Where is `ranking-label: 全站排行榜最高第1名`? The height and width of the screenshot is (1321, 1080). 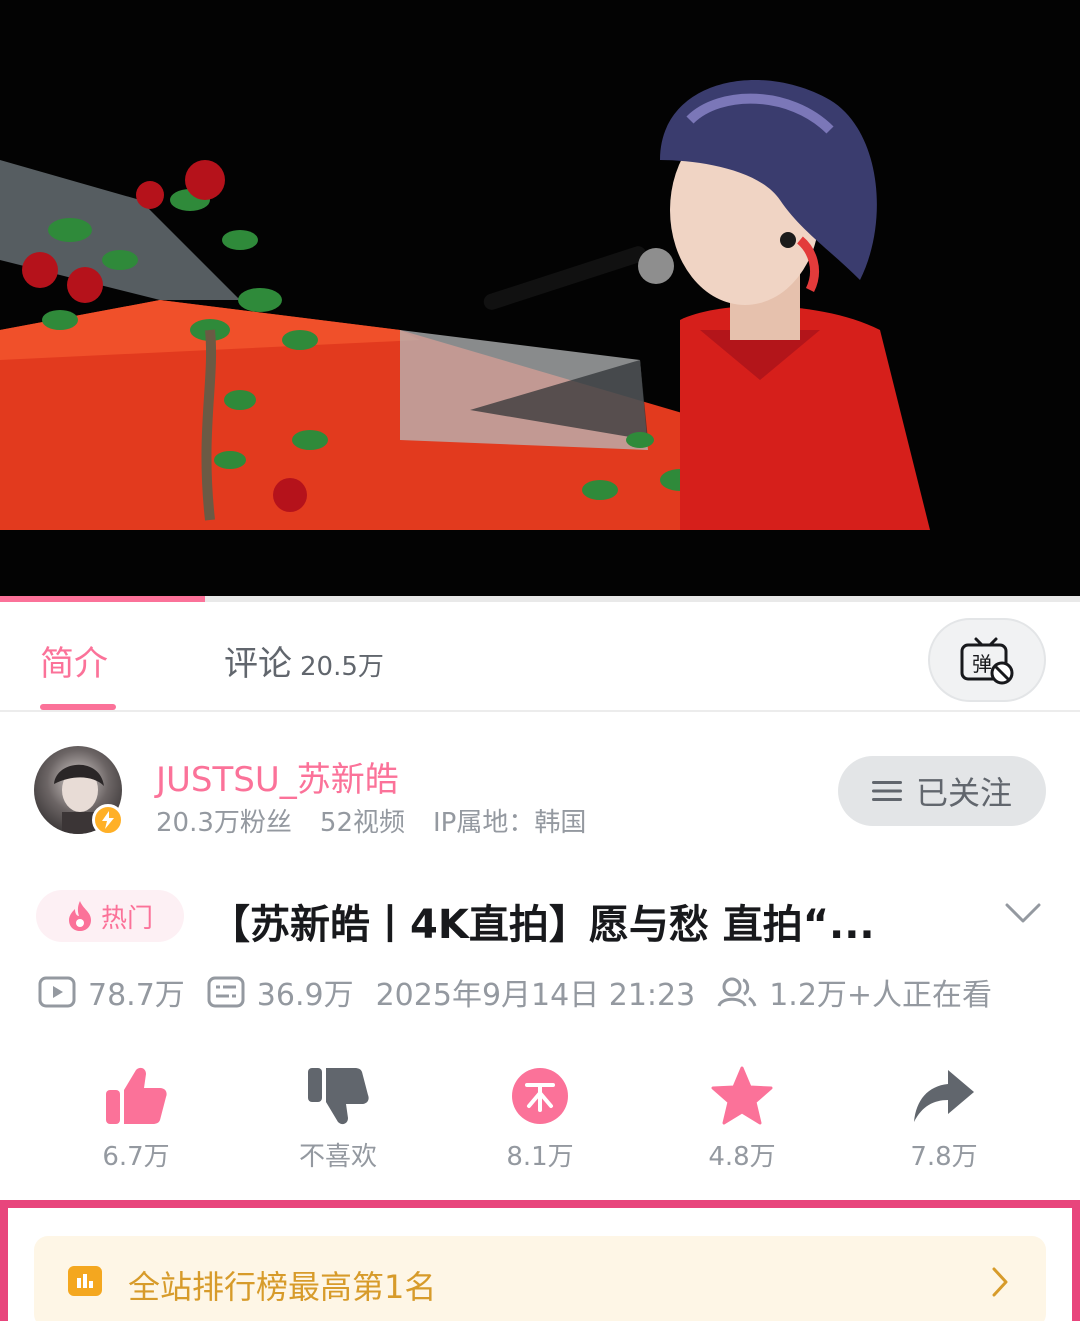
ranking-label: 全站排行榜最高第1名 is located at coordinates (282, 1287).